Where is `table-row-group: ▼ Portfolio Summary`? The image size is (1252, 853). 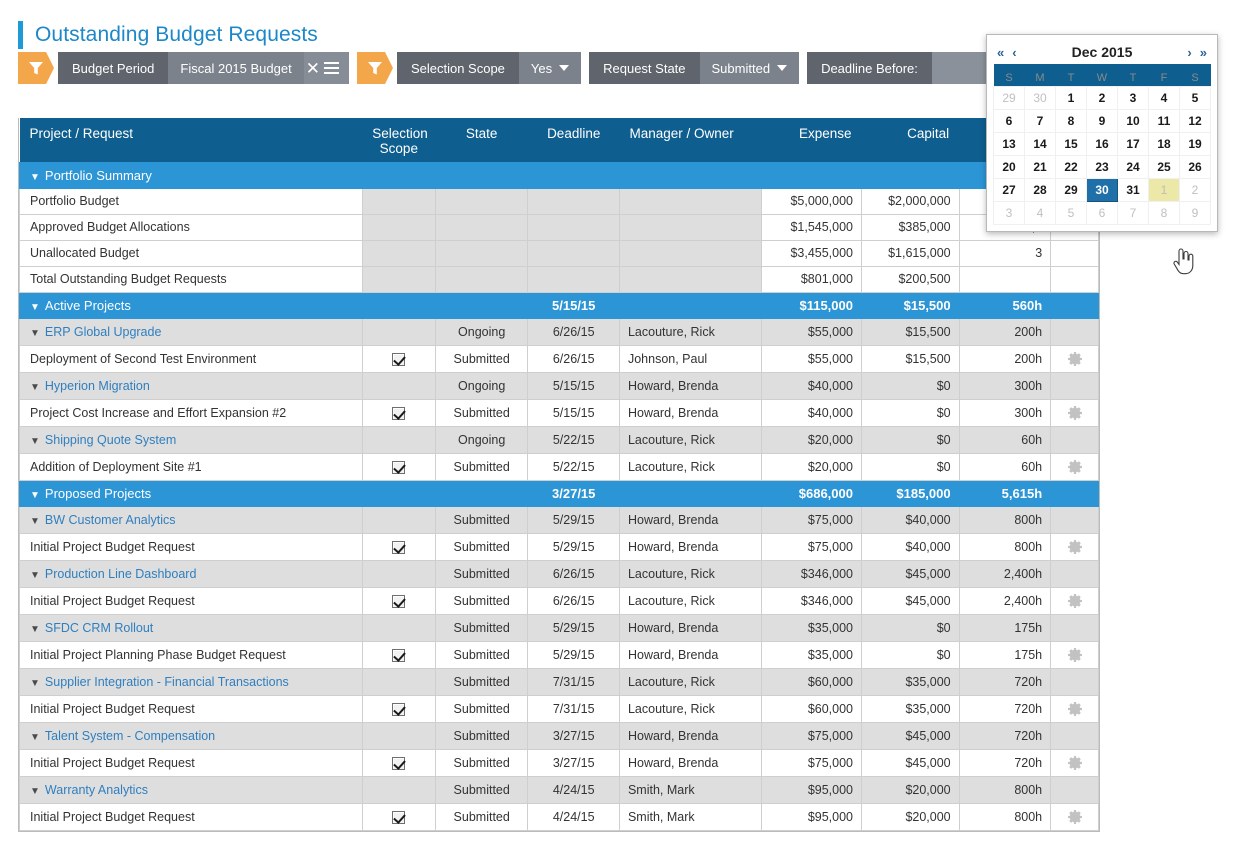 table-row-group: ▼ Portfolio Summary is located at coordinates (559, 175).